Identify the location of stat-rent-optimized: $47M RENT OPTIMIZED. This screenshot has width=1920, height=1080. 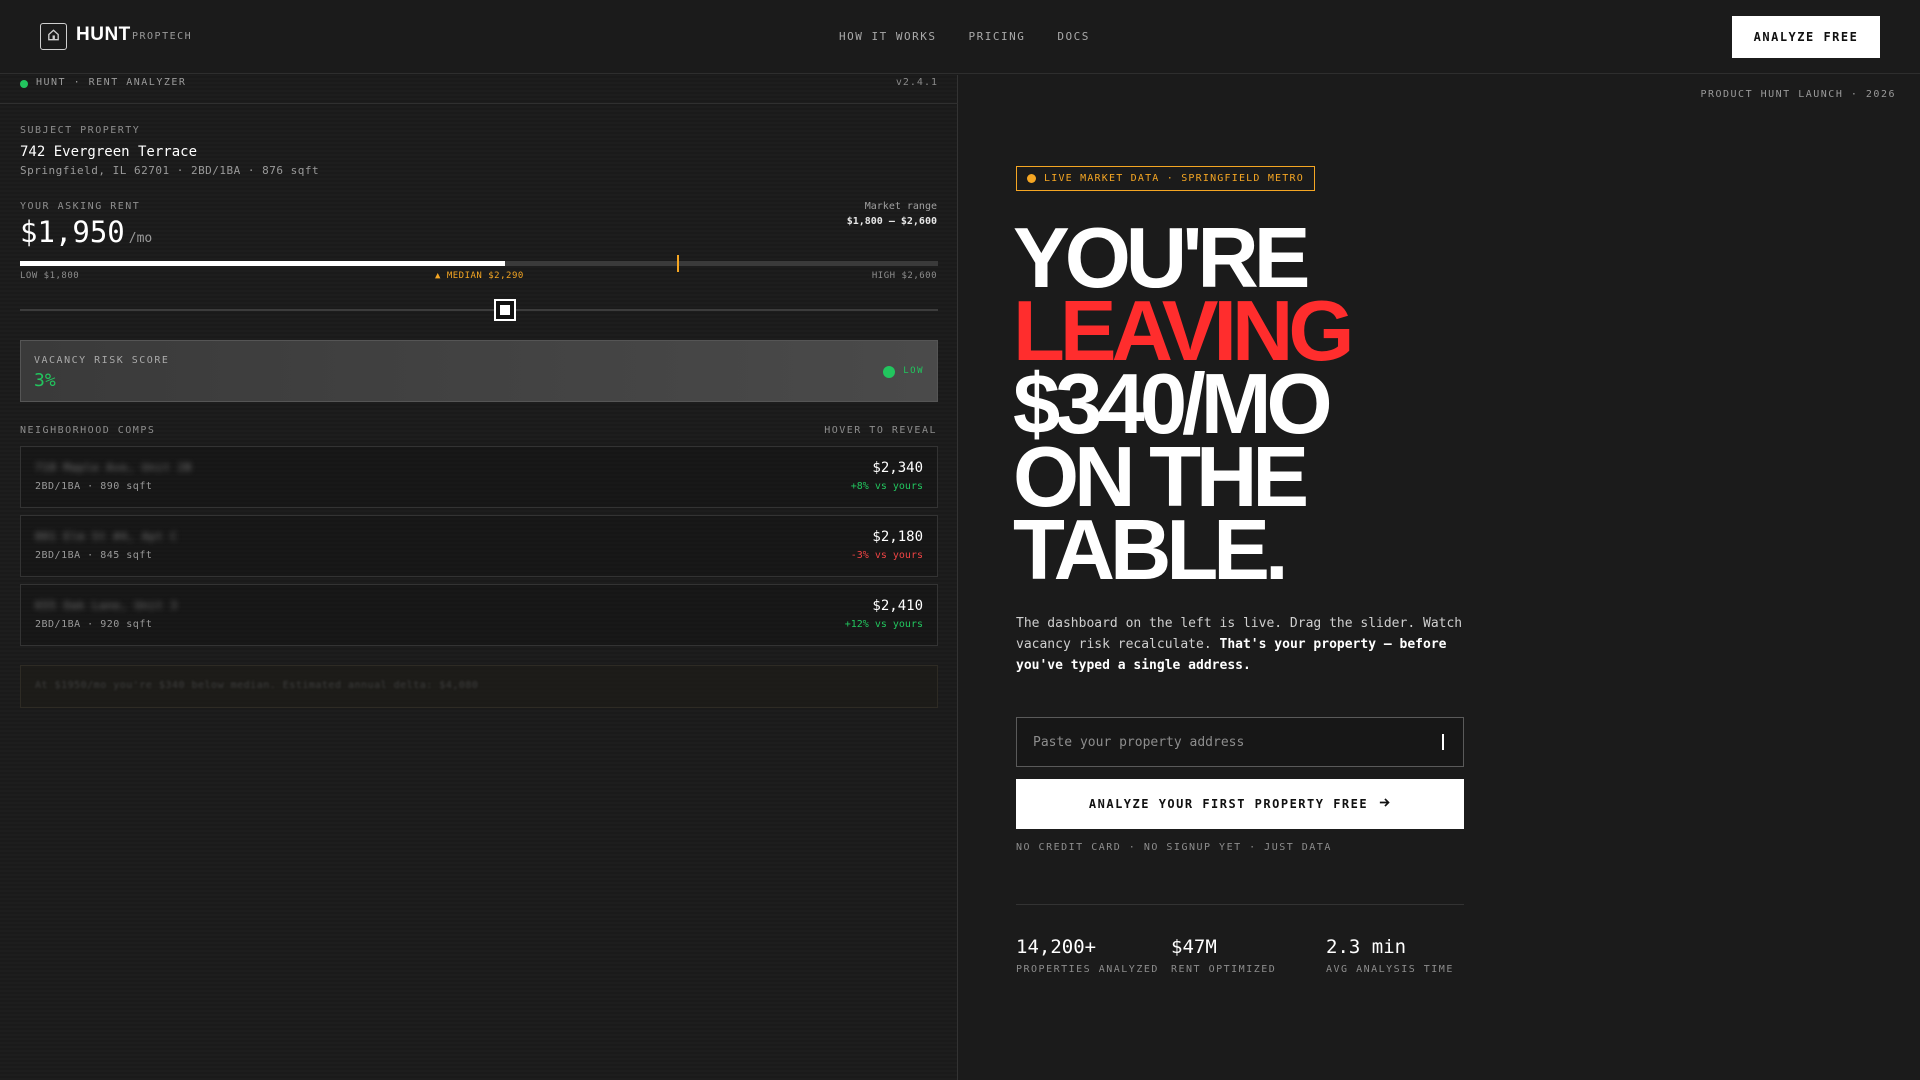
(1223, 955).